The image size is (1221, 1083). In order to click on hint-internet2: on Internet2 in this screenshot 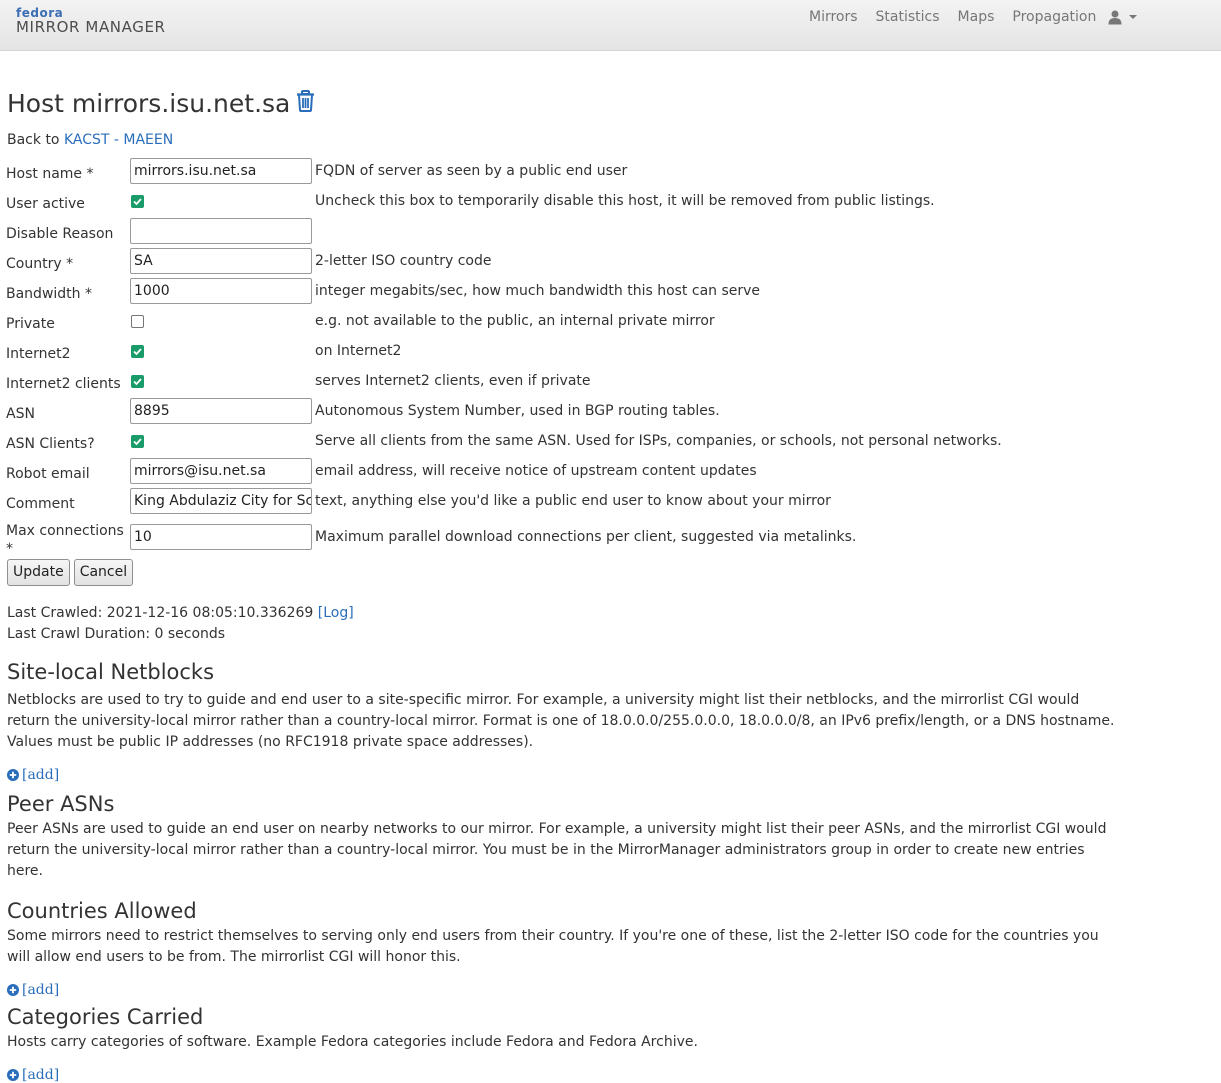, I will do `click(358, 351)`.